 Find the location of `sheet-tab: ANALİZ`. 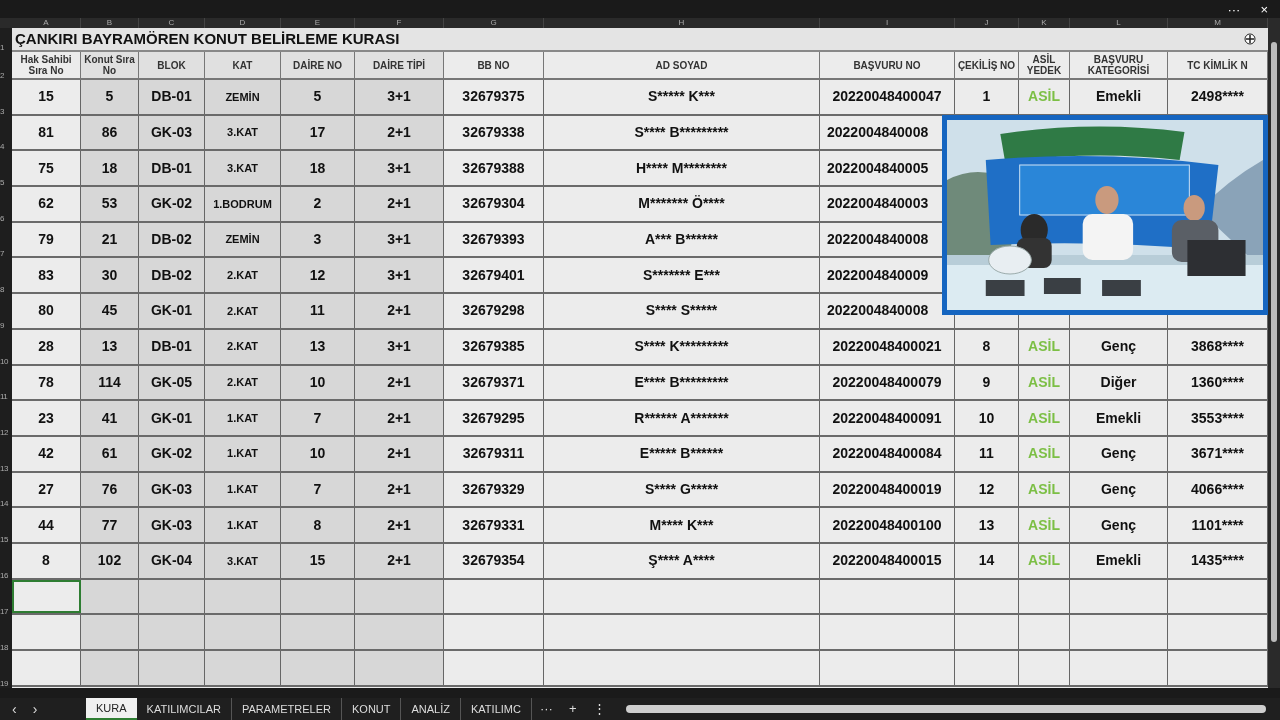

sheet-tab: ANALİZ is located at coordinates (431, 709).